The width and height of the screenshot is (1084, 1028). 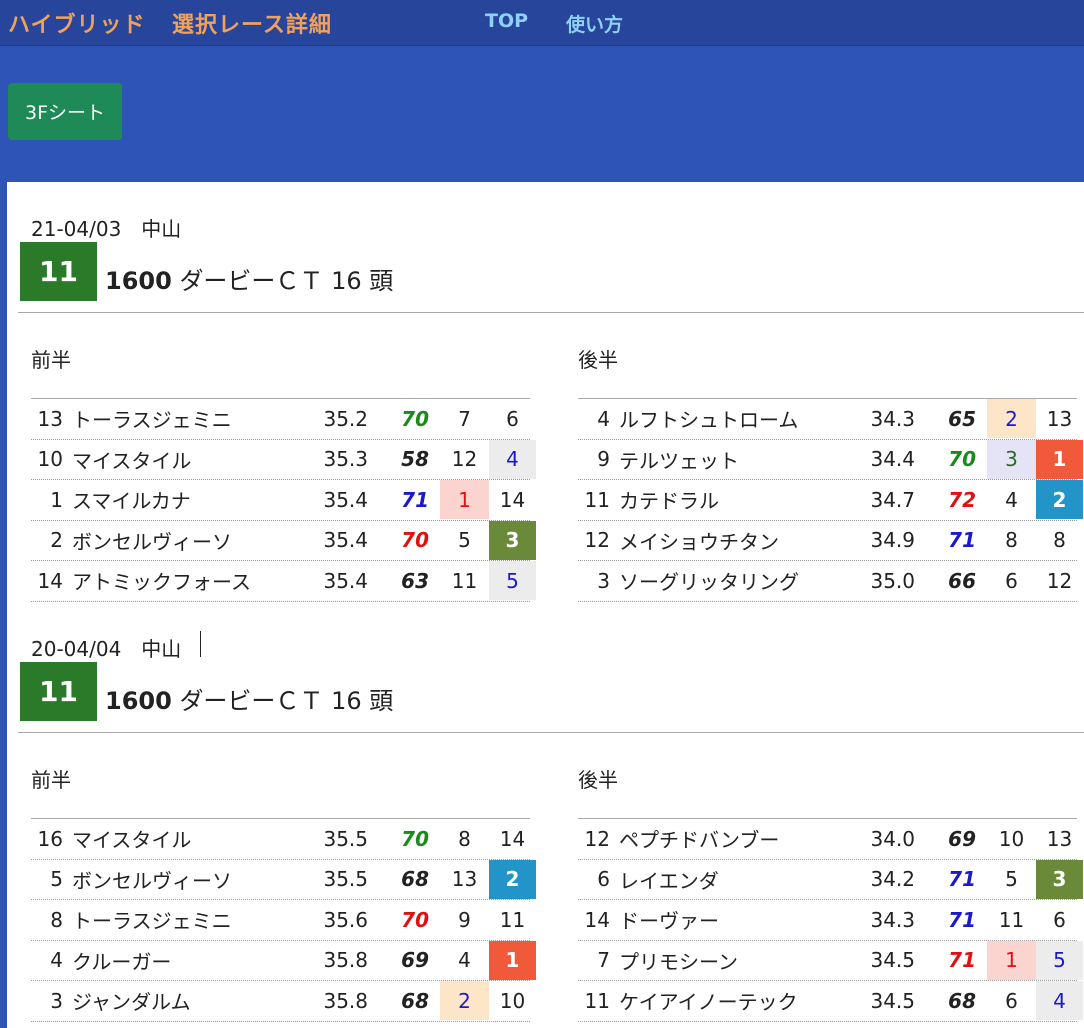 I want to click on horse-name: レイエンダ, so click(x=669, y=880).